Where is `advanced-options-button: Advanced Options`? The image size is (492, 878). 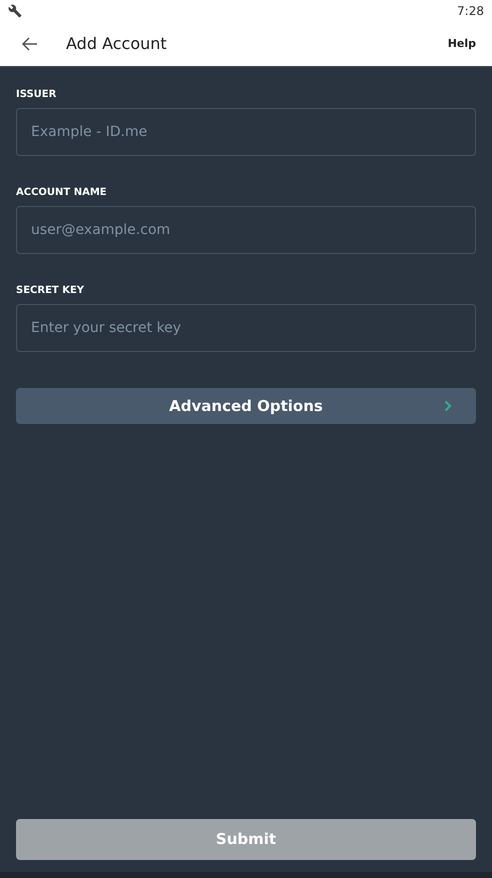
advanced-options-button: Advanced Options is located at coordinates (246, 406).